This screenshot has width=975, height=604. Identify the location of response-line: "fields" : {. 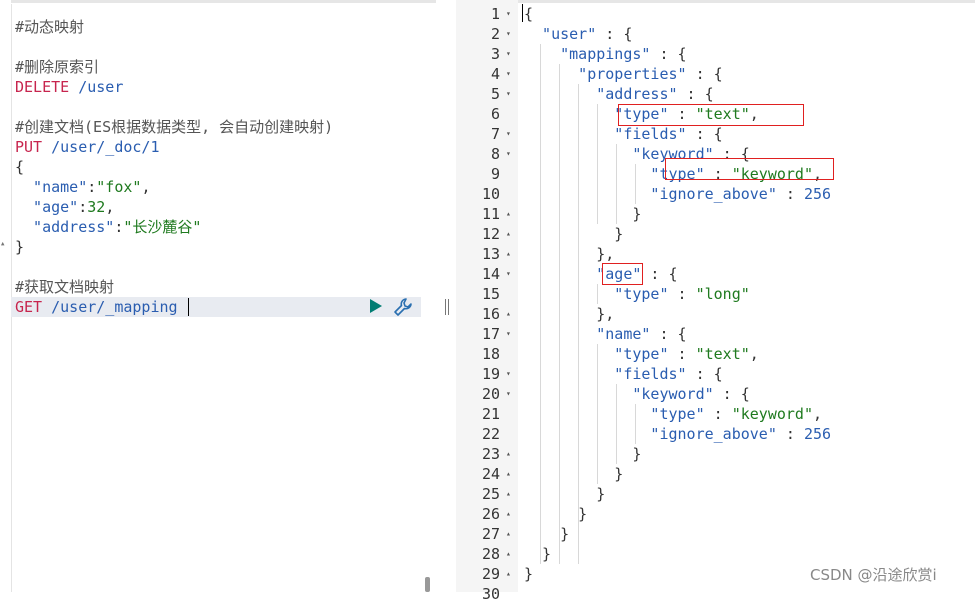
(623, 134).